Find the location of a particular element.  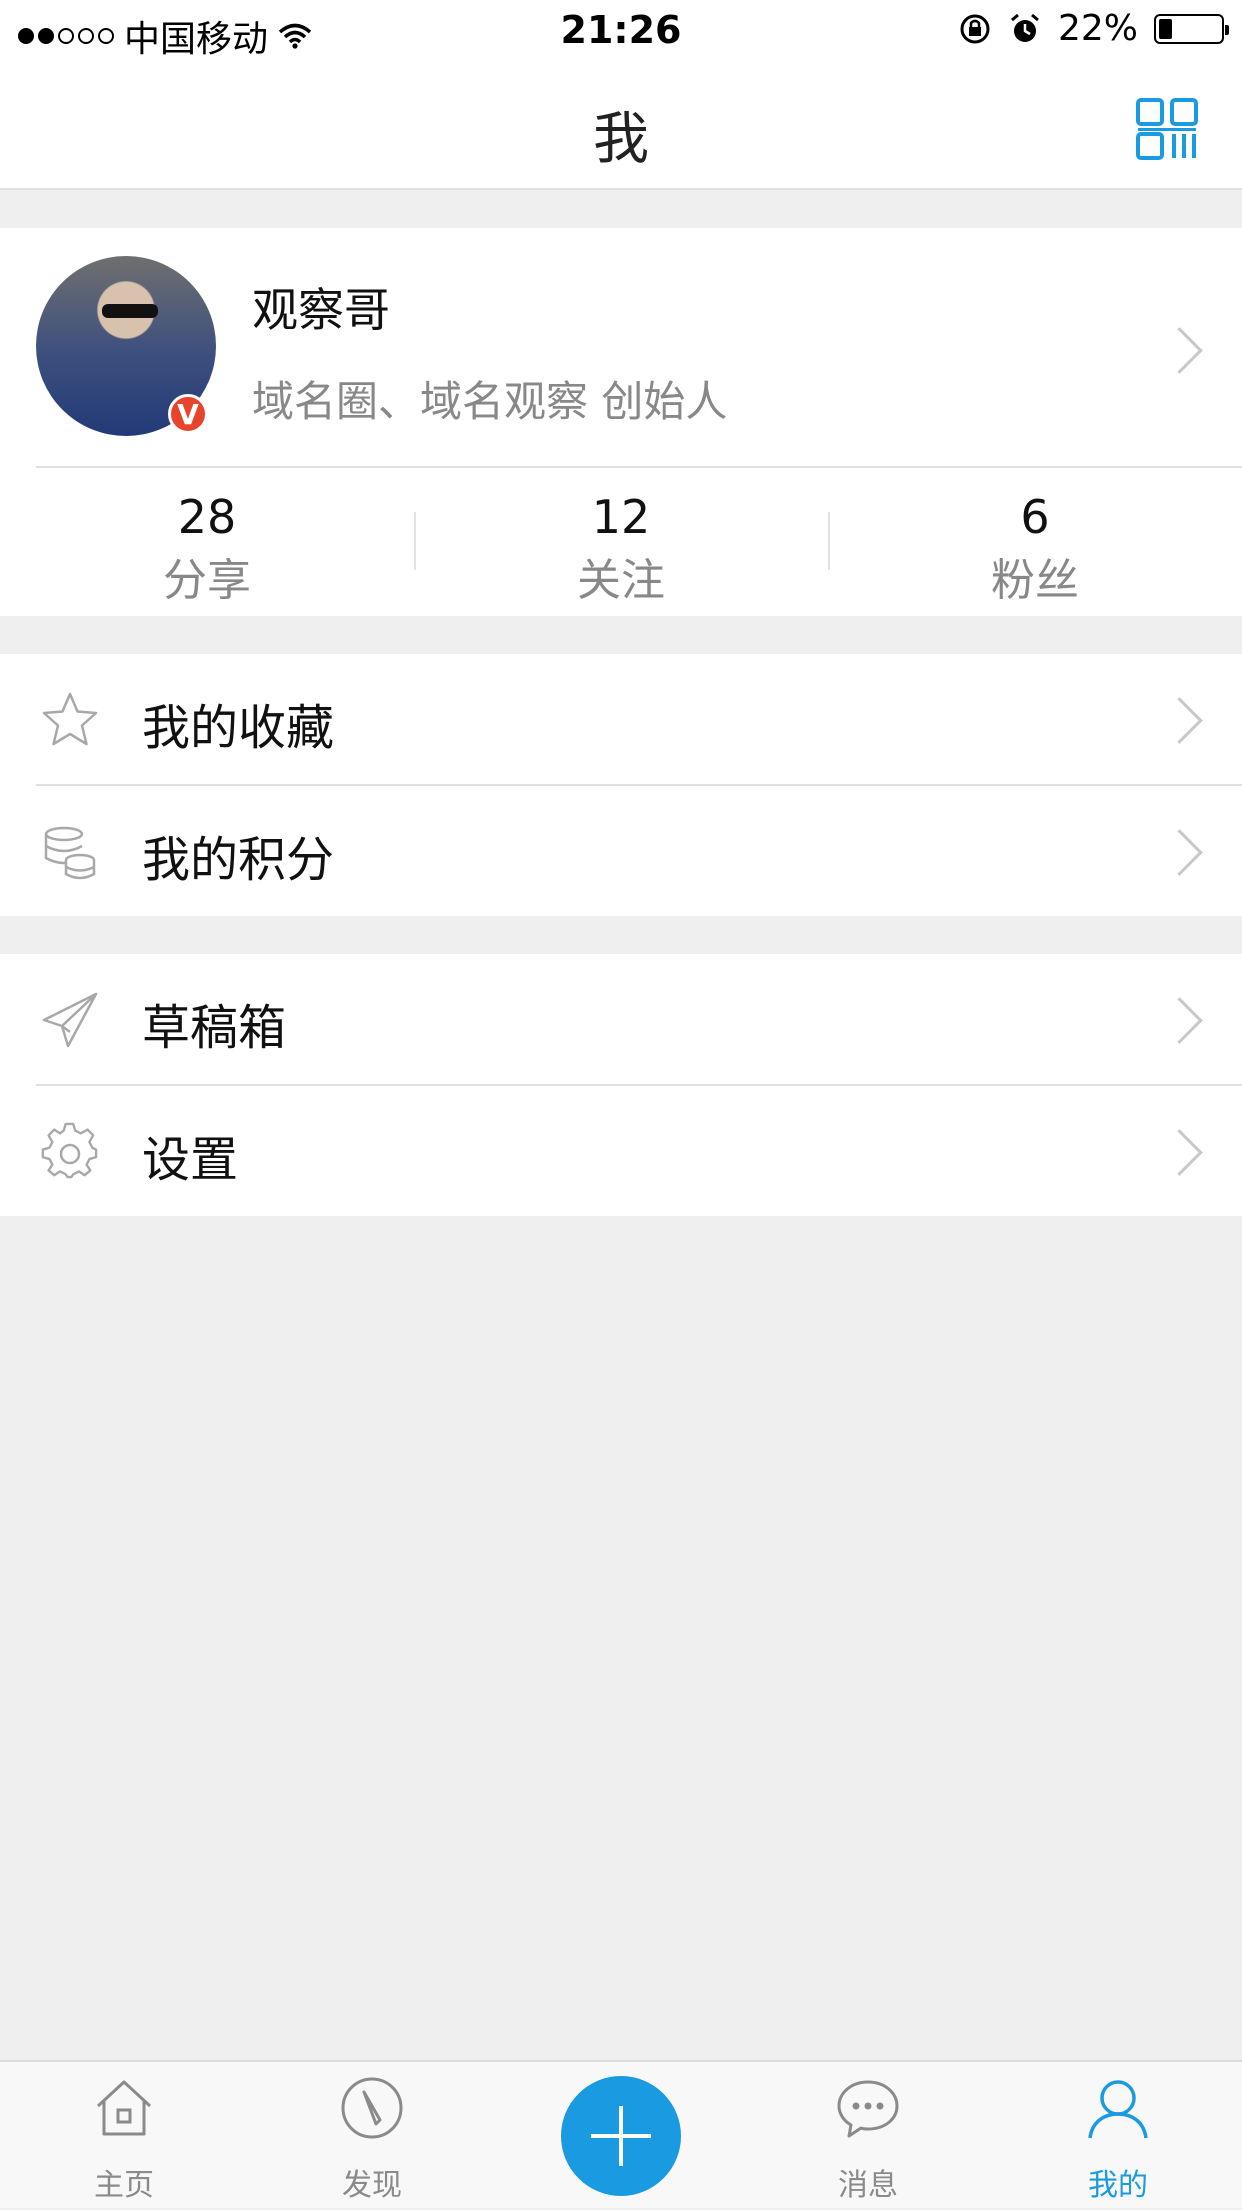

profile-header: V 观察哥 域名圈、域名观察 创始人 is located at coordinates (621, 348).